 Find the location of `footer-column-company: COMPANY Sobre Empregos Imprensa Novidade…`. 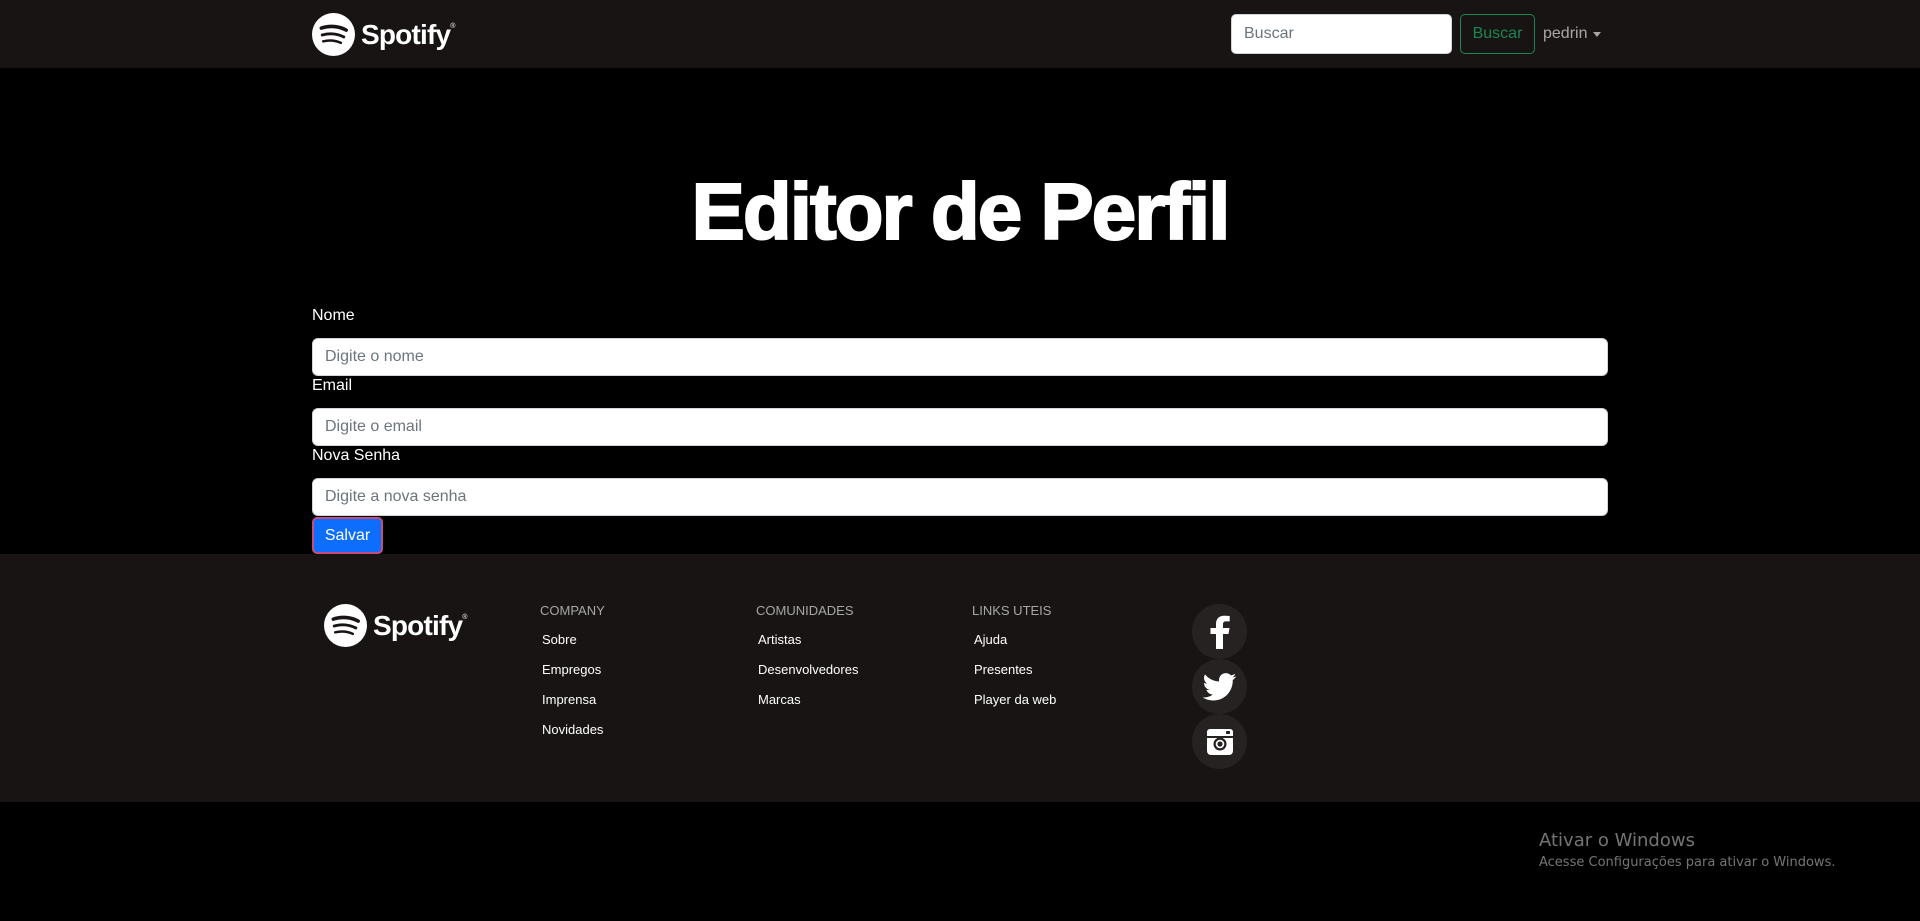

footer-column-company: COMPANY Sobre Empregos Imprensa Novidade… is located at coordinates (572, 676).